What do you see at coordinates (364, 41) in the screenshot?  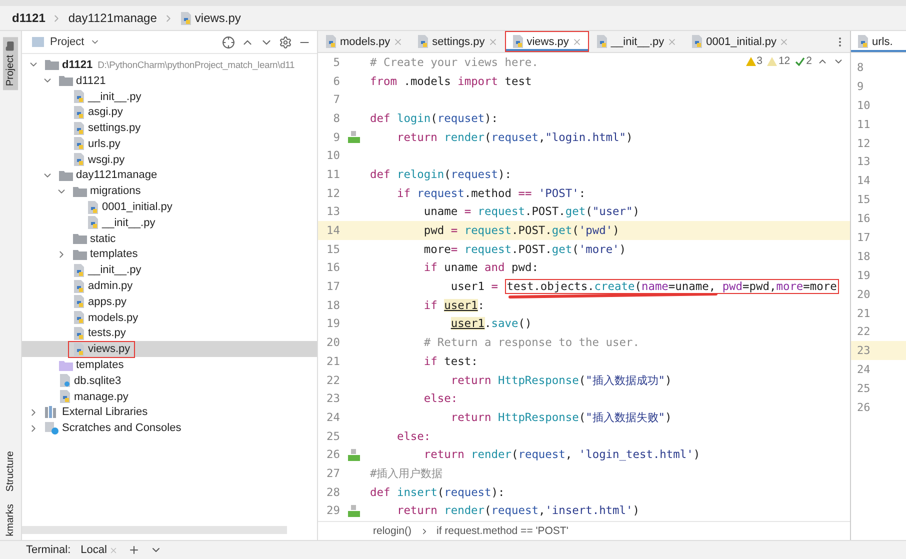 I see `editor-tab: models.py` at bounding box center [364, 41].